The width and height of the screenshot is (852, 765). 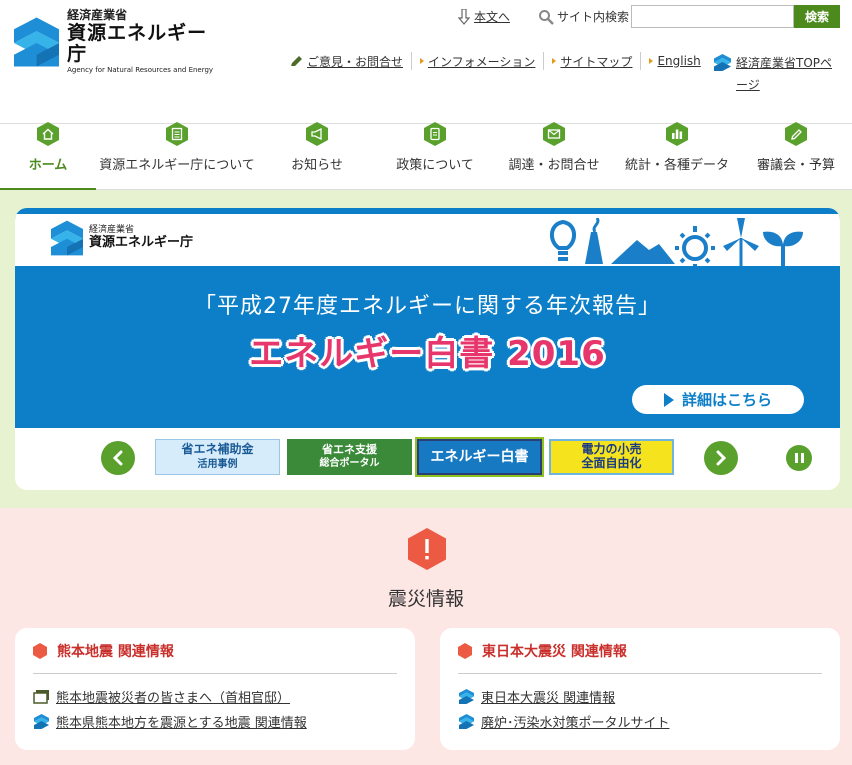 I want to click on panel-heading-text: 熊本地震 関連情報, so click(x=115, y=651).